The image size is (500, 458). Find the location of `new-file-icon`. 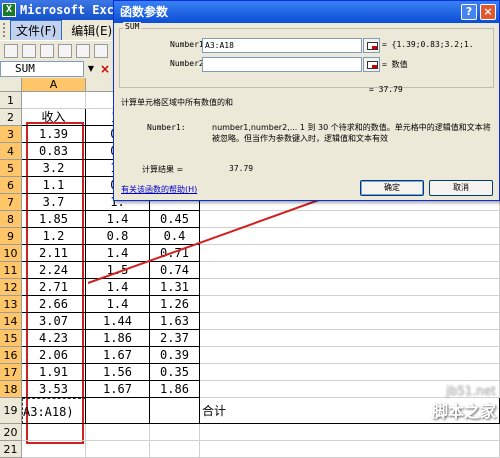

new-file-icon is located at coordinates (11, 50).